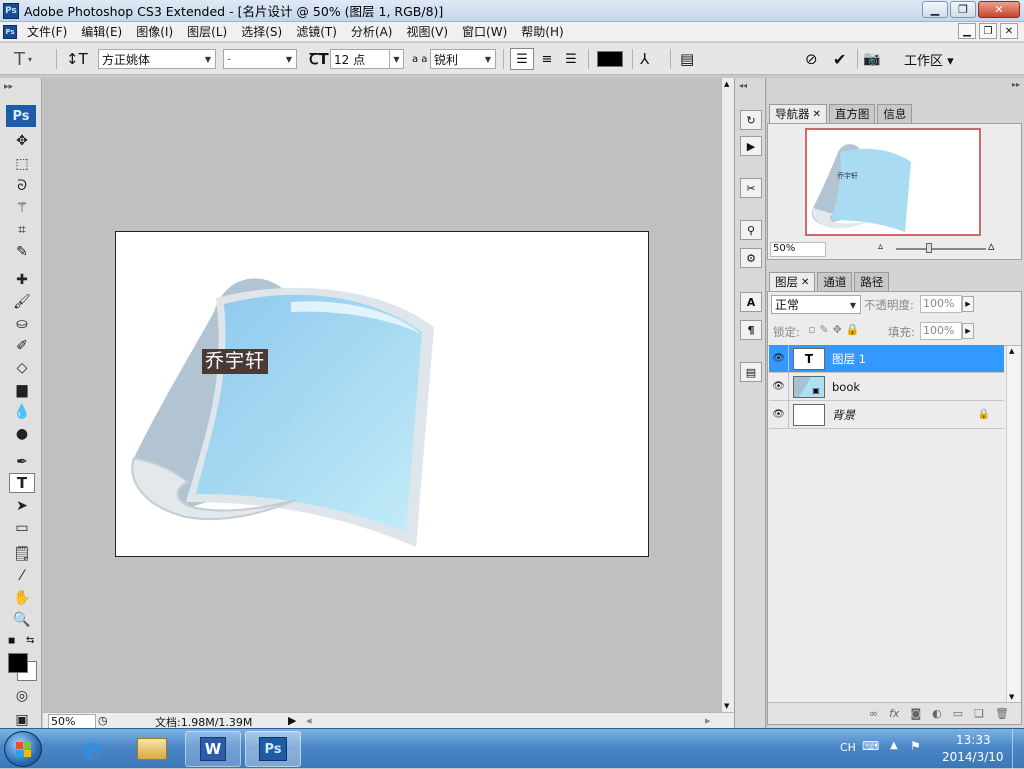 The image size is (1024, 769). Describe the element at coordinates (893, 182) in the screenshot. I see `navigator-view-box: 乔宇轩` at that location.